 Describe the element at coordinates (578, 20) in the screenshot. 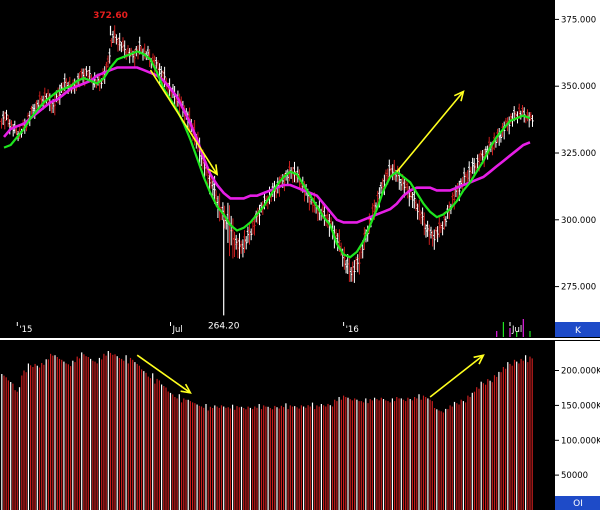

I see `axis-tick-label: 375.000` at that location.